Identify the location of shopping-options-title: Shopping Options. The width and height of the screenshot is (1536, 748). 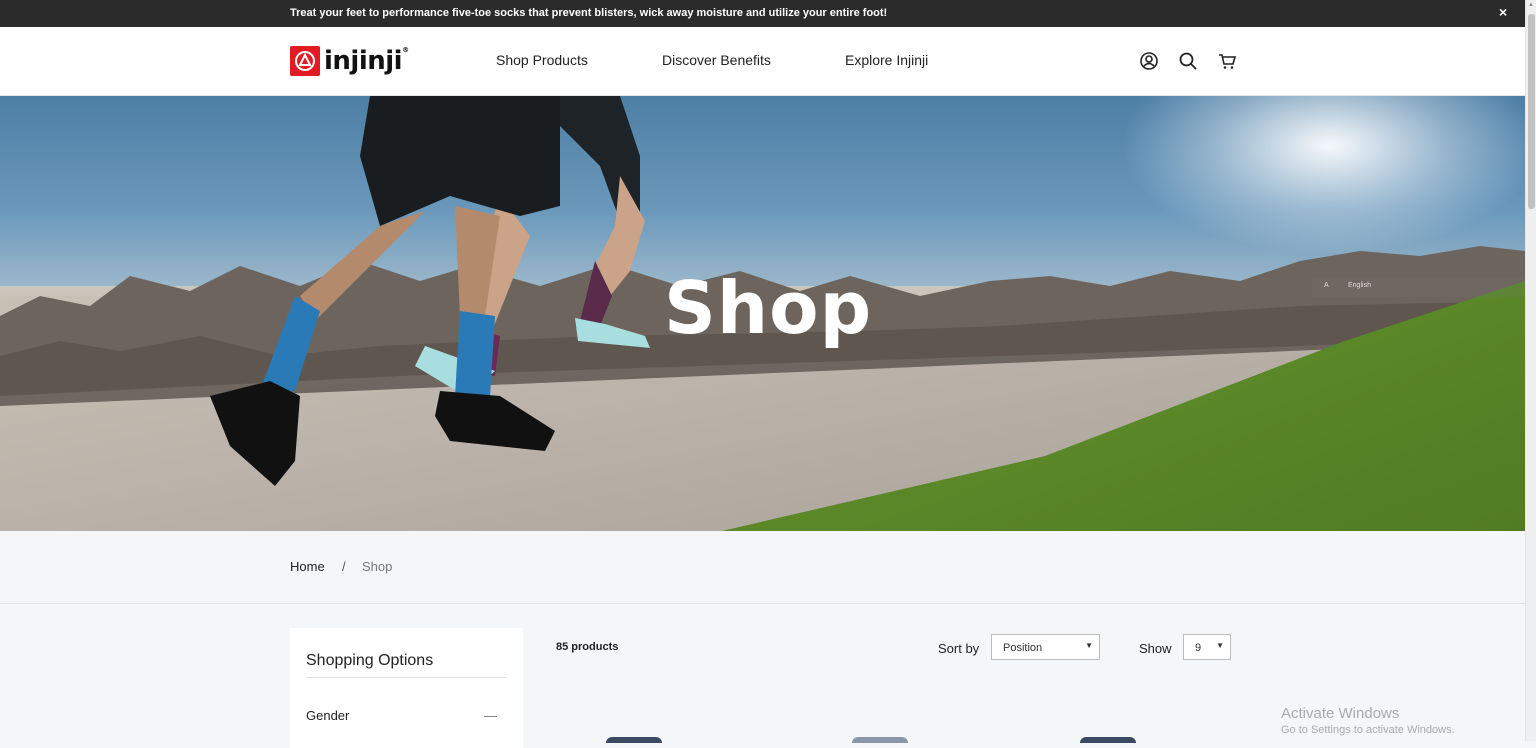
(370, 660).